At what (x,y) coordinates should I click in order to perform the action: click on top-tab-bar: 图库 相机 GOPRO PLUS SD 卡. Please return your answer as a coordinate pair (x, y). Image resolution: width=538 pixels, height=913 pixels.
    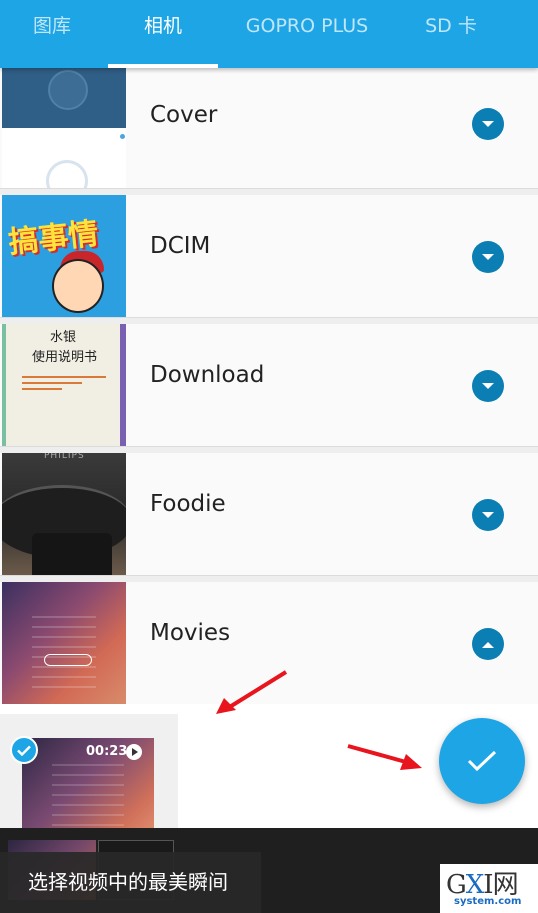
    Looking at the image, I should click on (269, 34).